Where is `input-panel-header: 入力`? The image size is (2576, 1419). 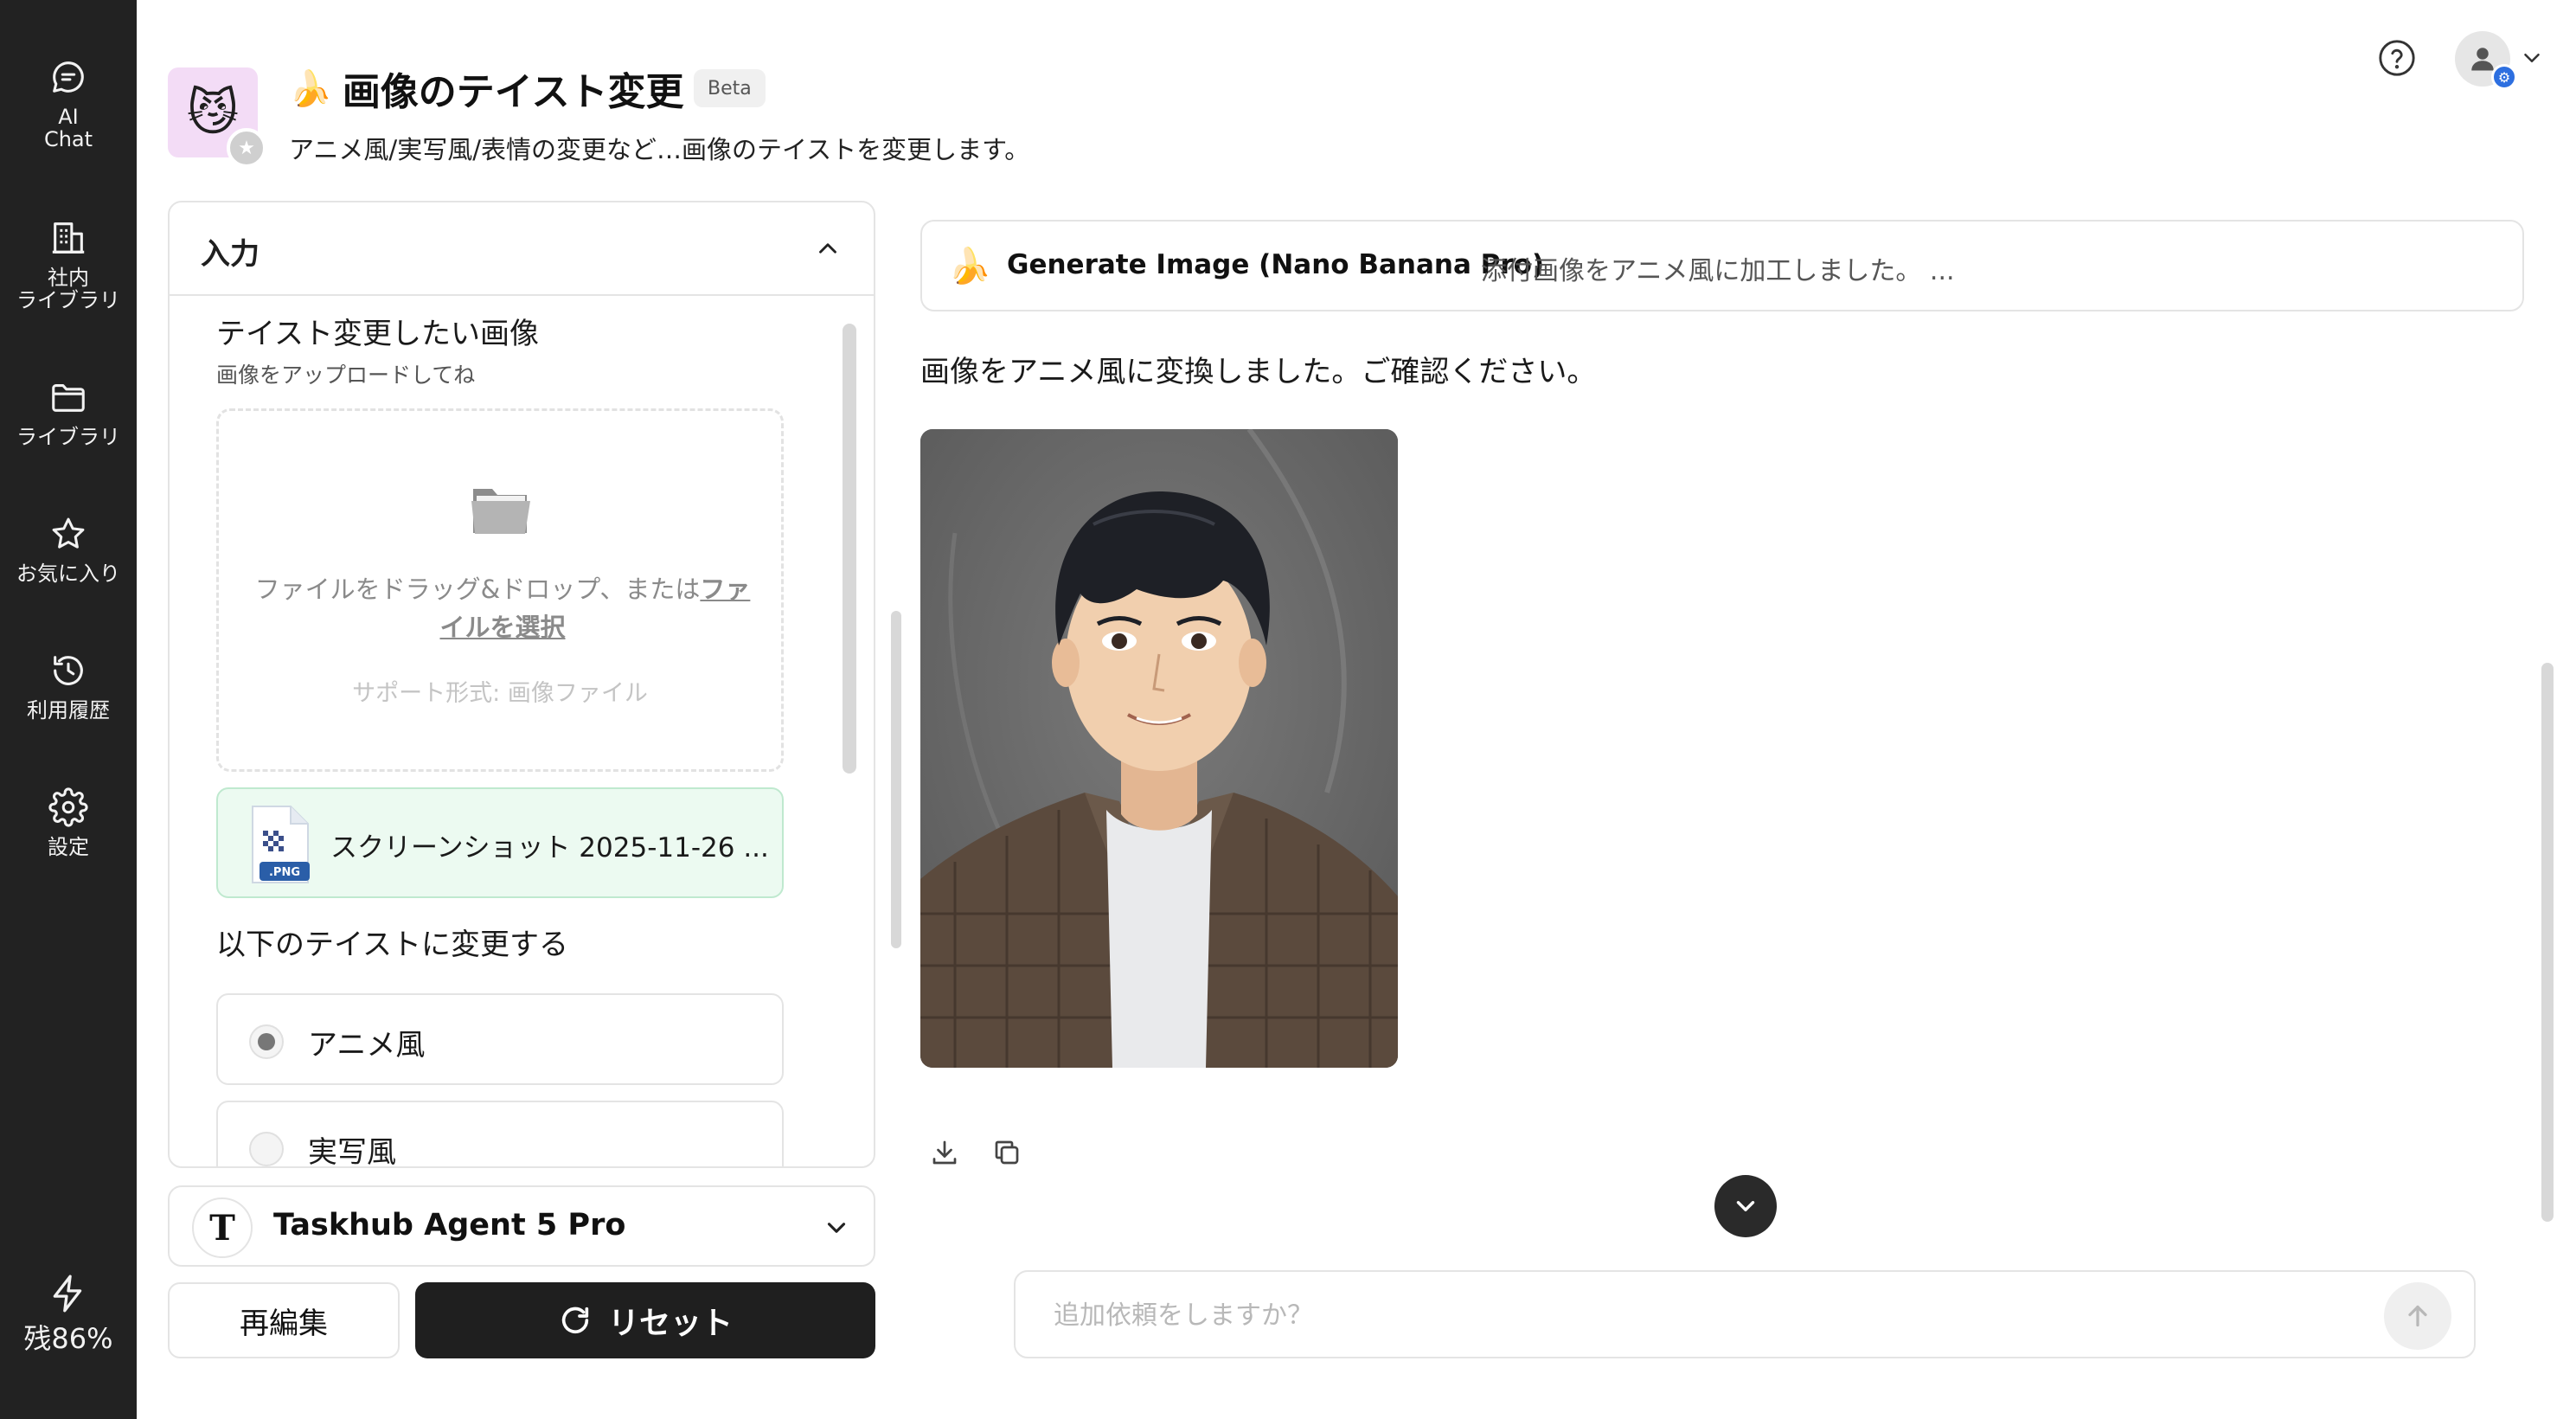
input-panel-header: 入力 is located at coordinates (522, 249).